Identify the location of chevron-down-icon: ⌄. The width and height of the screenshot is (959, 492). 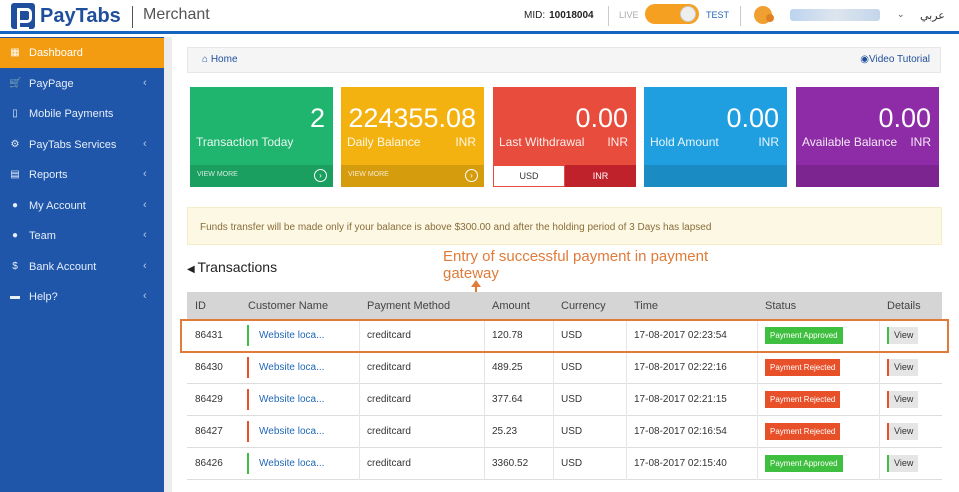
(901, 14).